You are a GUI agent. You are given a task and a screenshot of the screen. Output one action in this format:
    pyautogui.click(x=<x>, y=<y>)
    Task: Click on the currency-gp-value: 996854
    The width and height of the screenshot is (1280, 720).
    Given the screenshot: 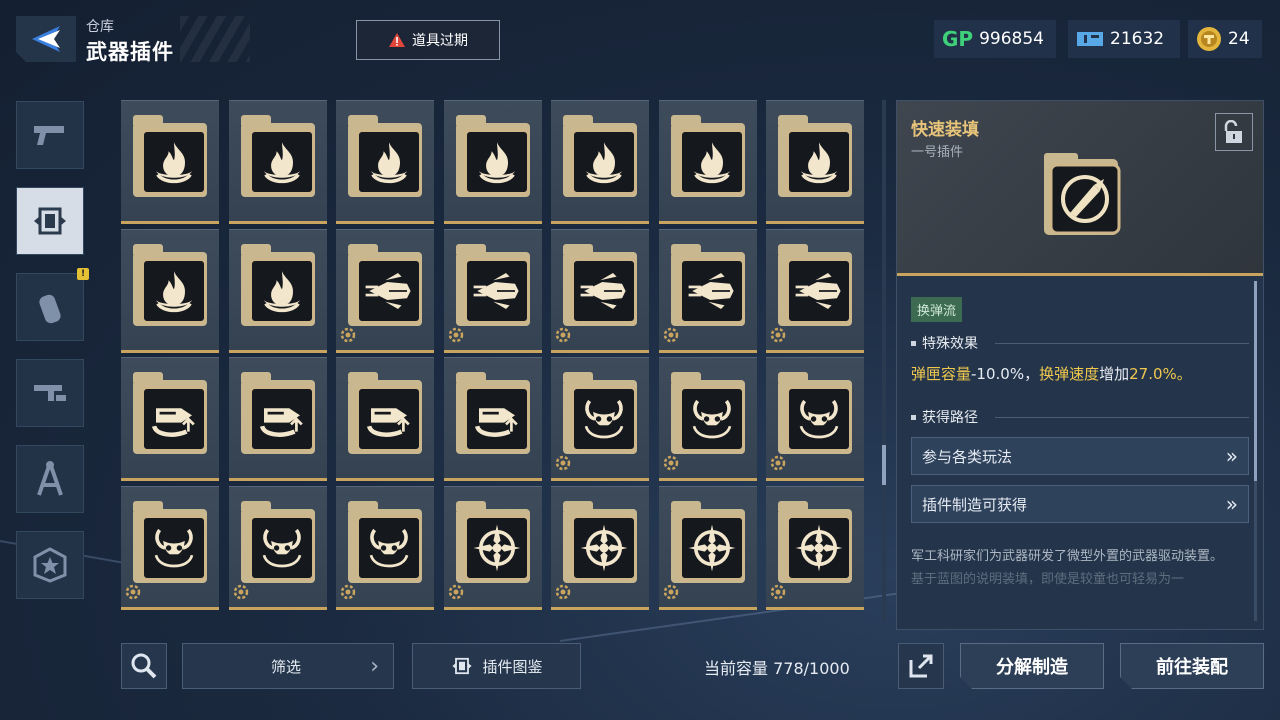 What is the action you would take?
    pyautogui.click(x=1011, y=39)
    